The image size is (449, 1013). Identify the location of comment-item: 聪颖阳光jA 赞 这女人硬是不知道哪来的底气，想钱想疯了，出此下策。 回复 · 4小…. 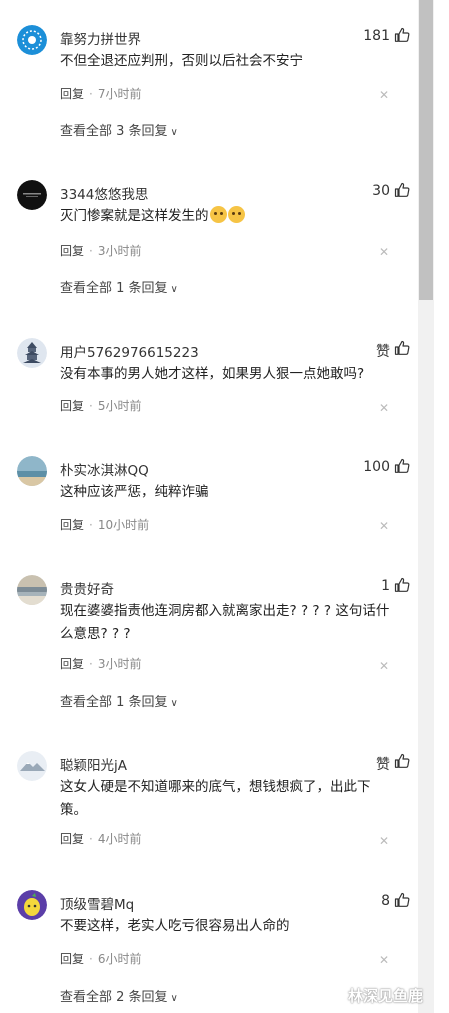
(209, 801).